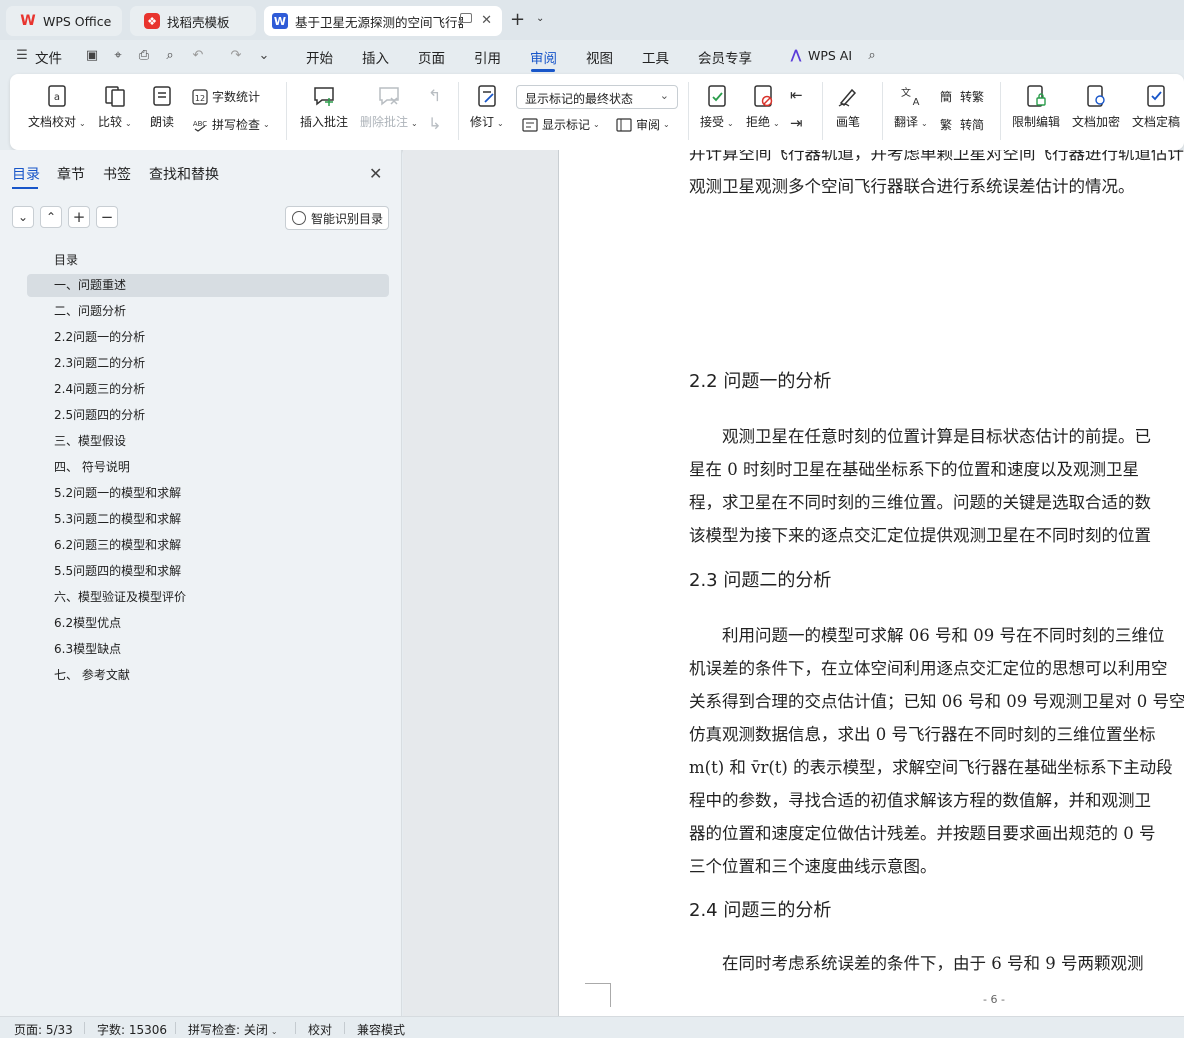 This screenshot has width=1184, height=1038. I want to click on toc-item: 三、模型假设, so click(208, 441).